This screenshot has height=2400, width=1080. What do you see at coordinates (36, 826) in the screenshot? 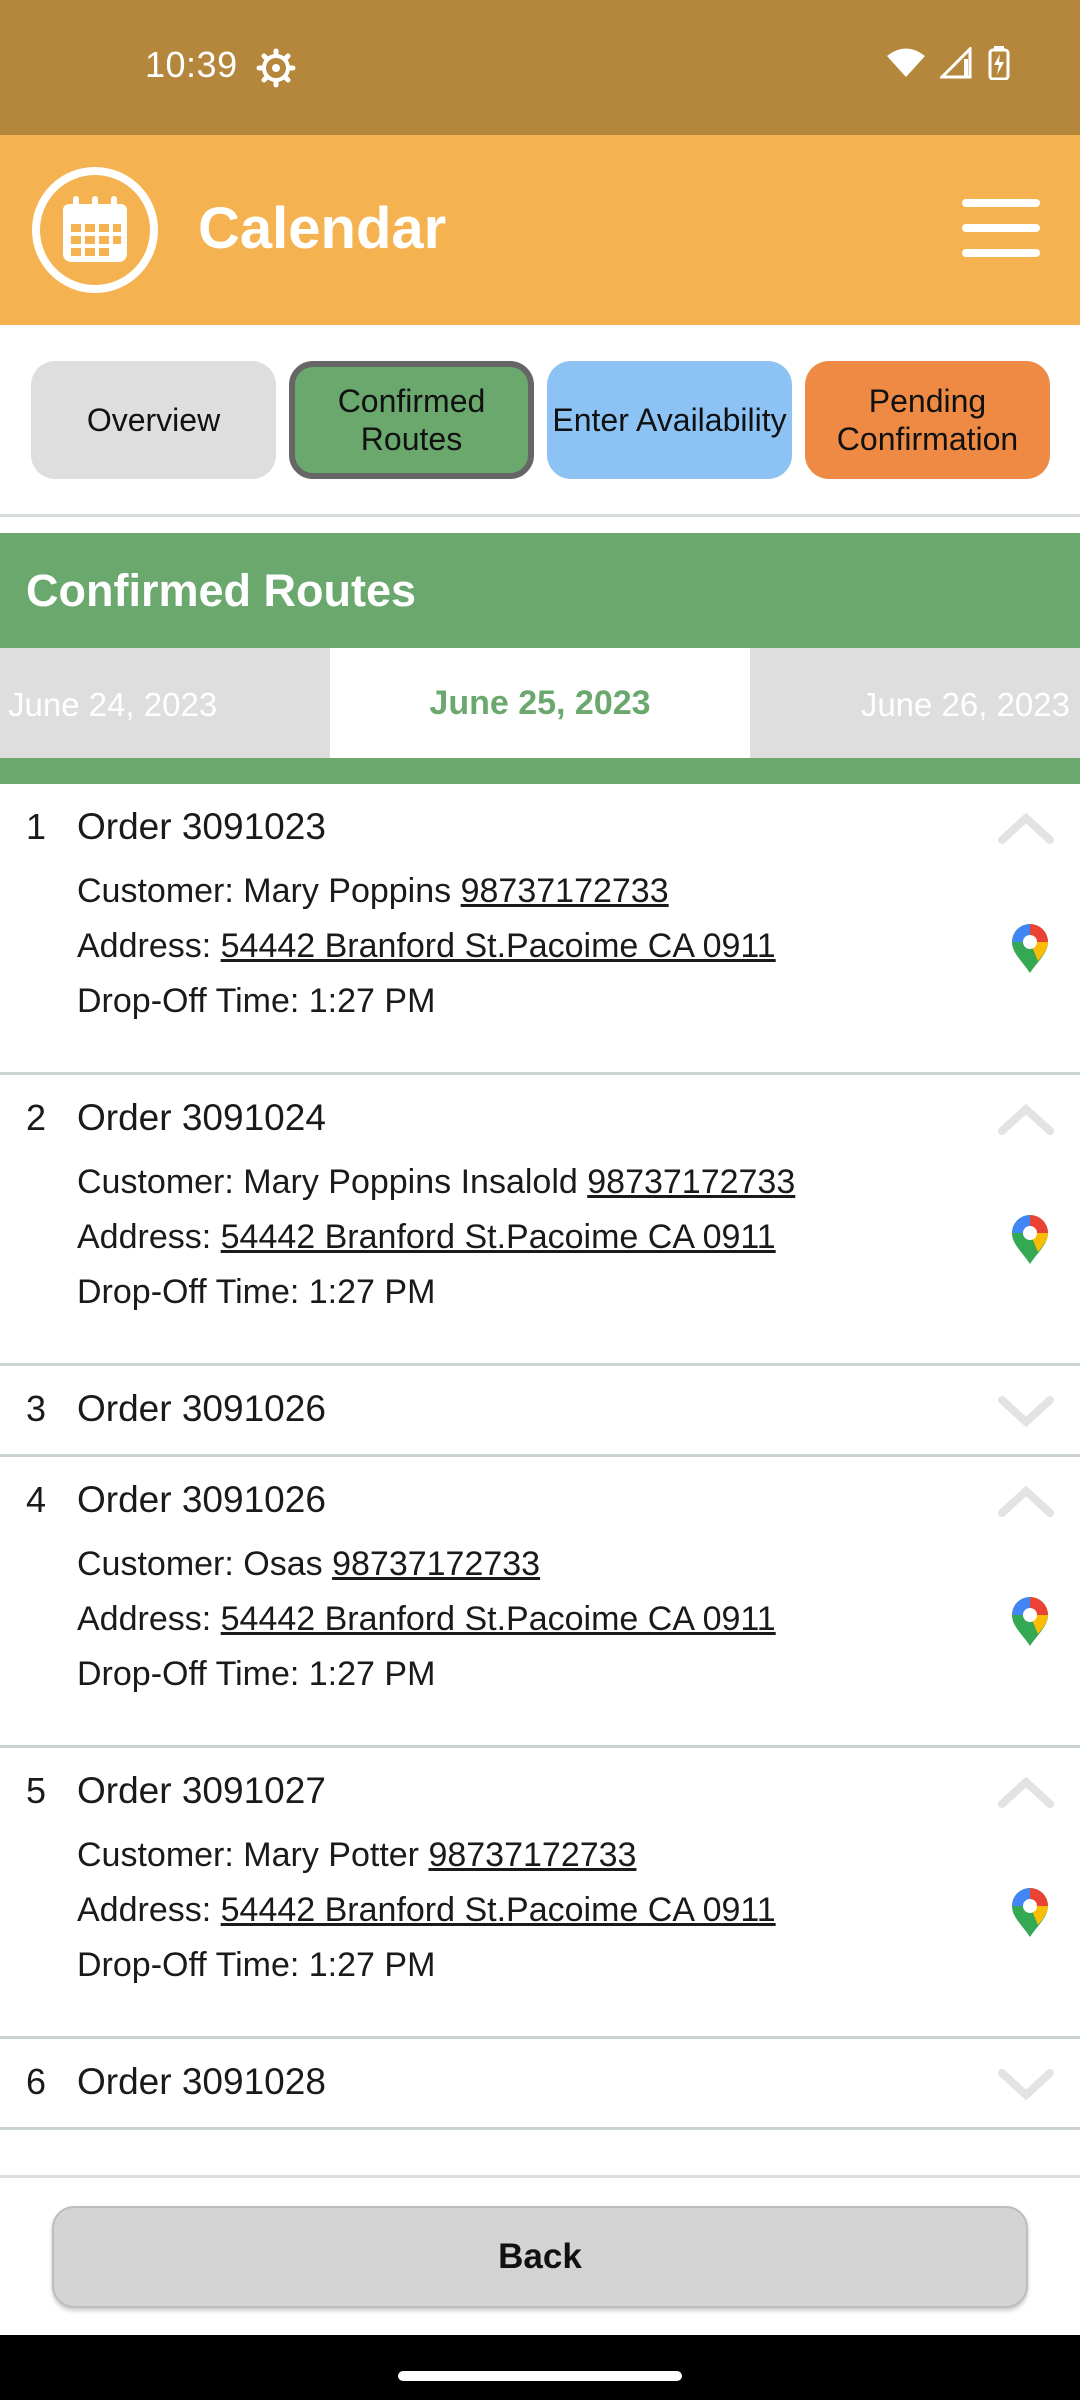
I see `order-index: 1` at bounding box center [36, 826].